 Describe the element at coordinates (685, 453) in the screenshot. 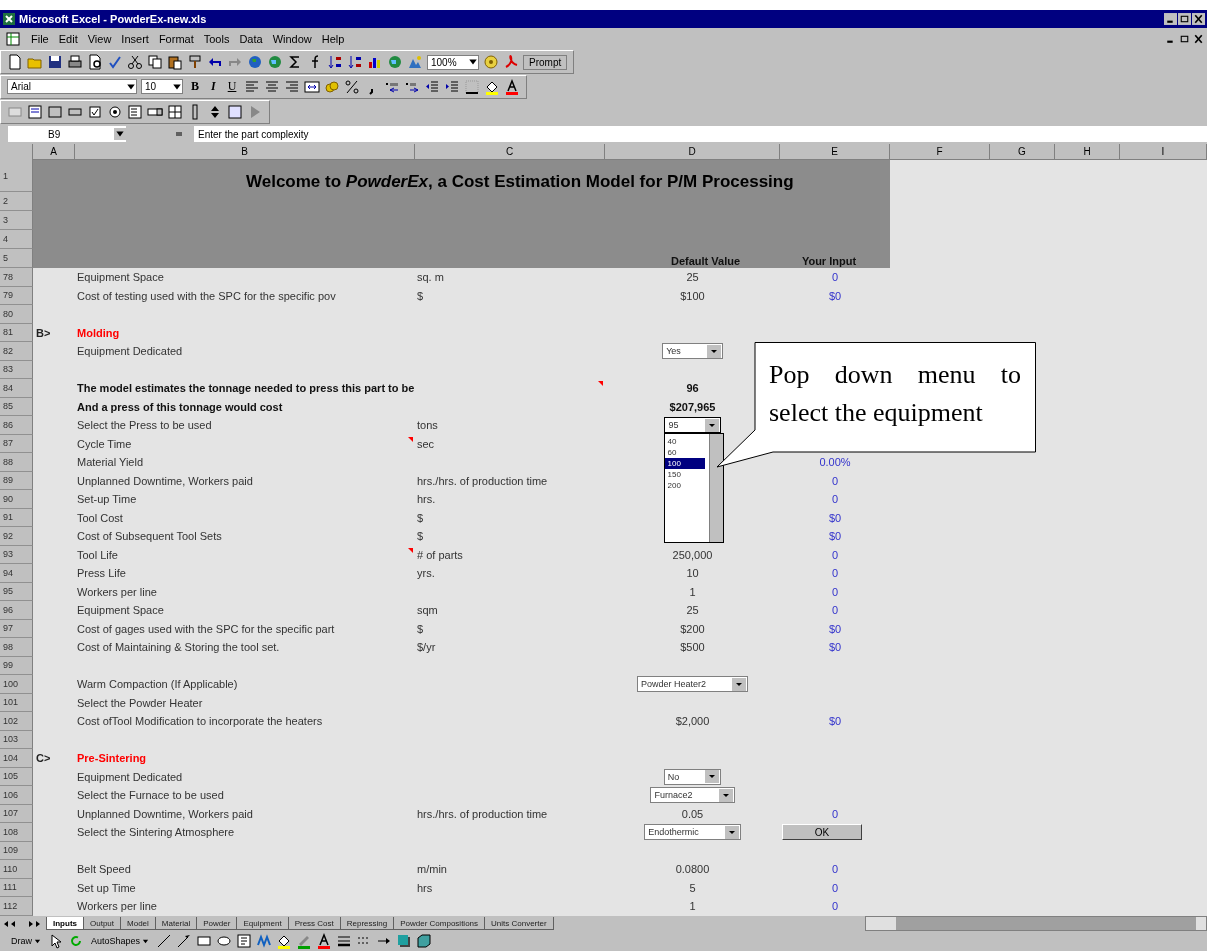

I see `dropdown-option: 60` at that location.